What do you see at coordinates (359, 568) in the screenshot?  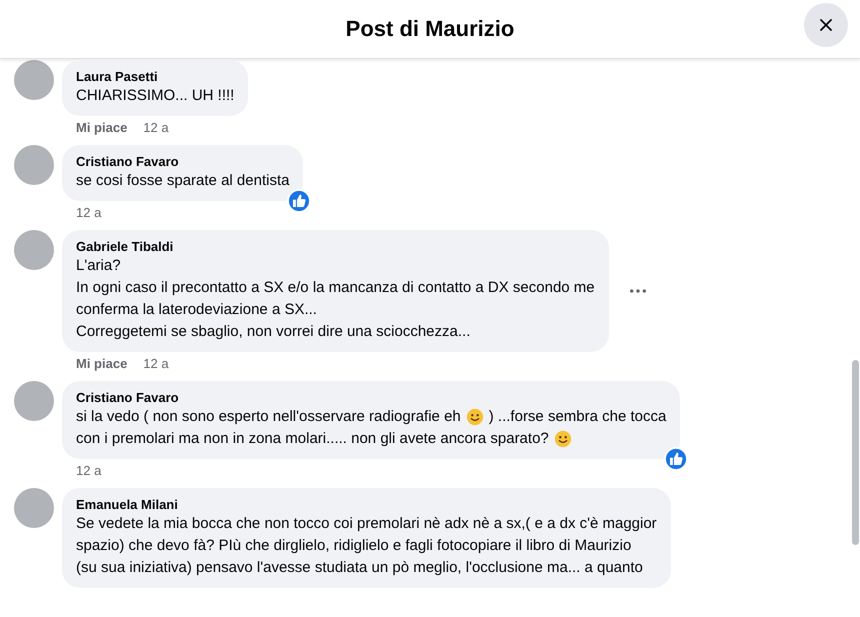 I see `comment-text: (su sua iniziativa) pensavo l'avesse studiata un pò meglio, l'occlusione ma... a quanto` at bounding box center [359, 568].